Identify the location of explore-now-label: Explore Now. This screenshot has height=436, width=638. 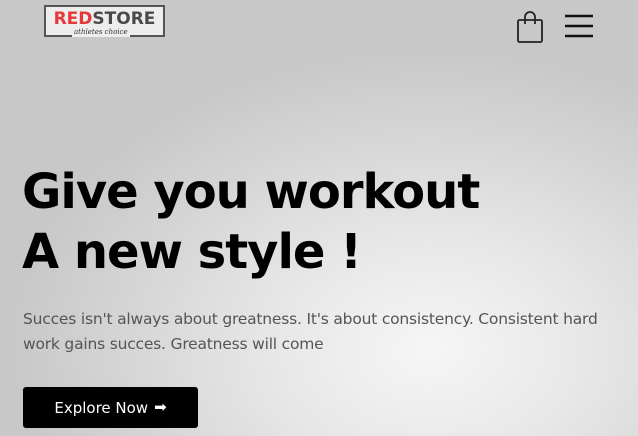
(101, 407).